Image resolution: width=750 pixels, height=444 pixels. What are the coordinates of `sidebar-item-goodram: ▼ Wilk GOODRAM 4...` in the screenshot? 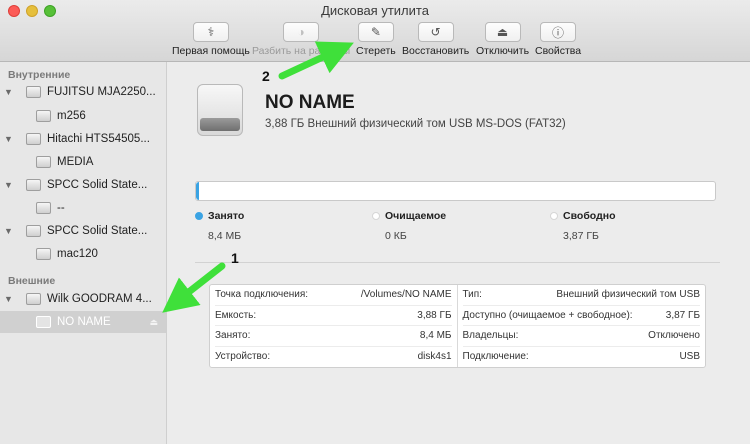 It's located at (83, 299).